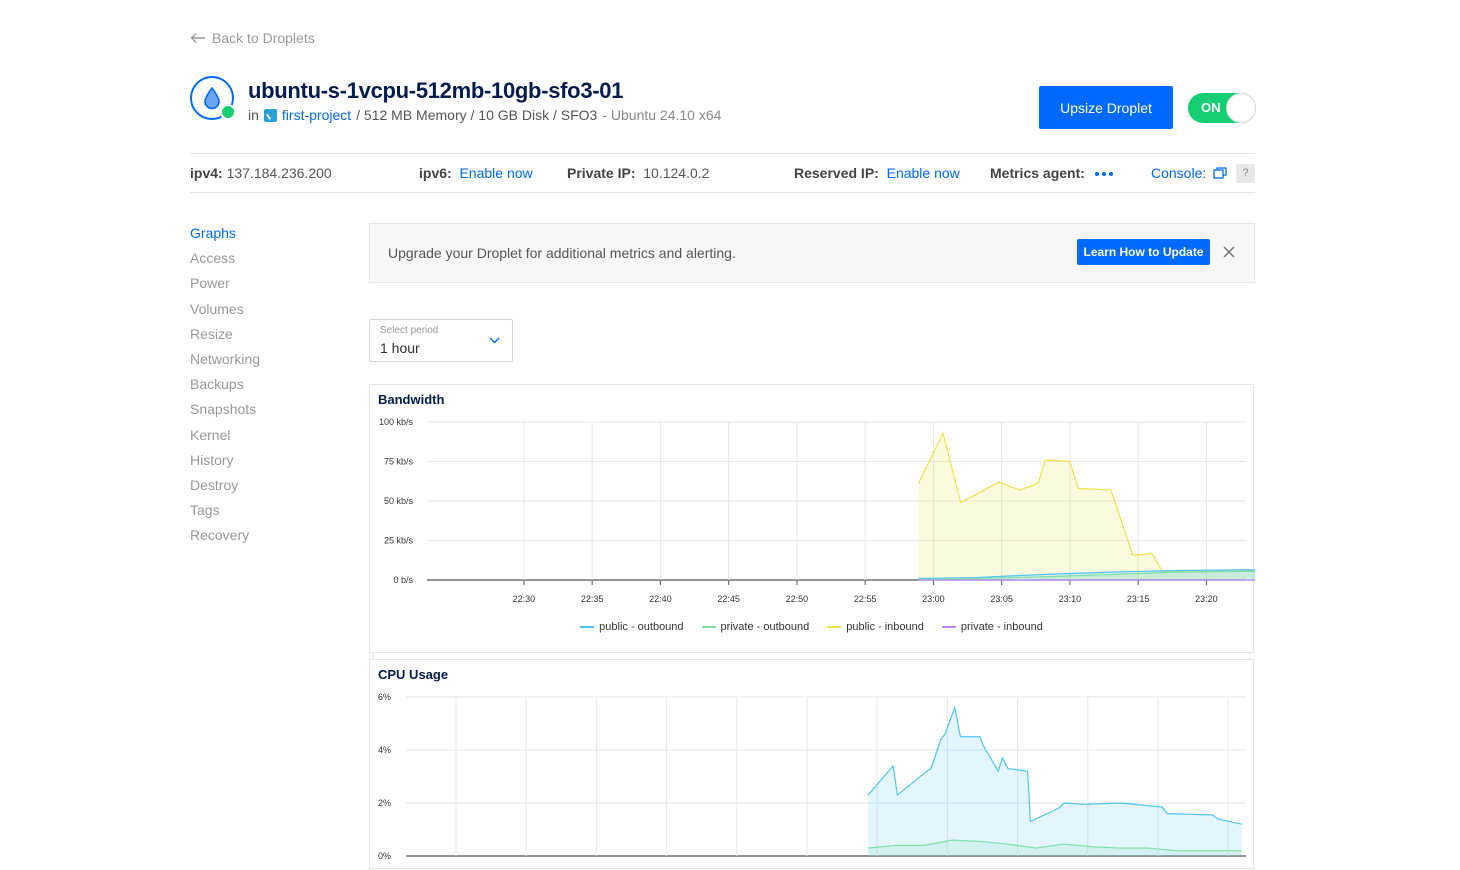  What do you see at coordinates (228, 112) in the screenshot?
I see `status-online-dot` at bounding box center [228, 112].